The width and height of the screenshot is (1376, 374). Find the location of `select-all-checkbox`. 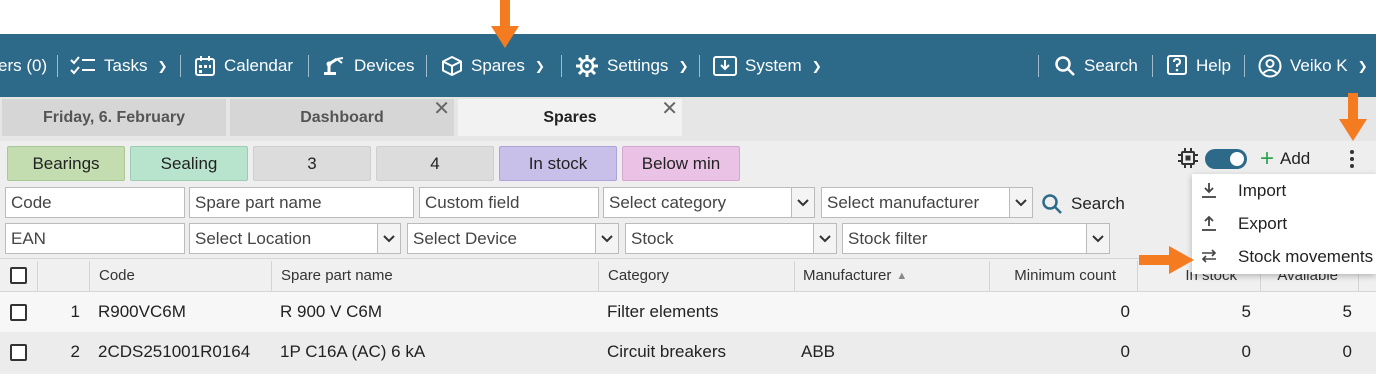

select-all-checkbox is located at coordinates (18, 275).